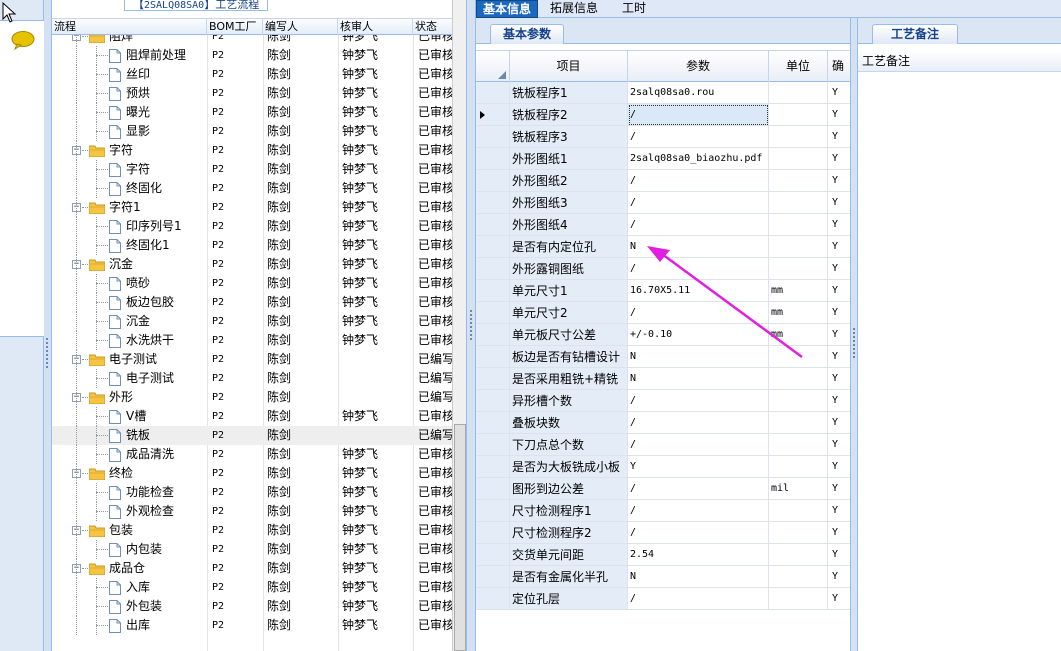  I want to click on tree-item-row: 显影 P2 陈剑 钟梦飞 已审核, so click(252, 131).